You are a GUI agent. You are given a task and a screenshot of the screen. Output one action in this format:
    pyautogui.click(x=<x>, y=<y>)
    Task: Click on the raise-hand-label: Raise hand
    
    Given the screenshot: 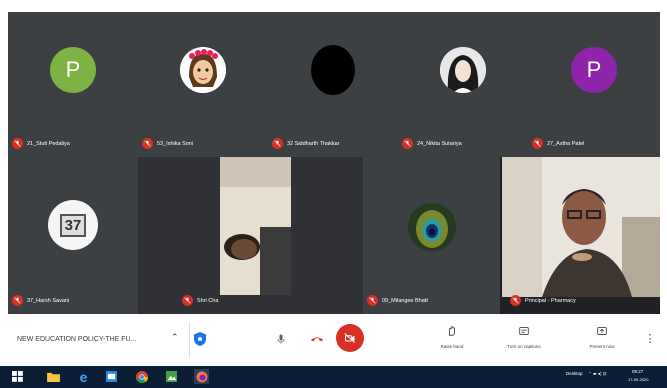 What is the action you would take?
    pyautogui.click(x=452, y=346)
    